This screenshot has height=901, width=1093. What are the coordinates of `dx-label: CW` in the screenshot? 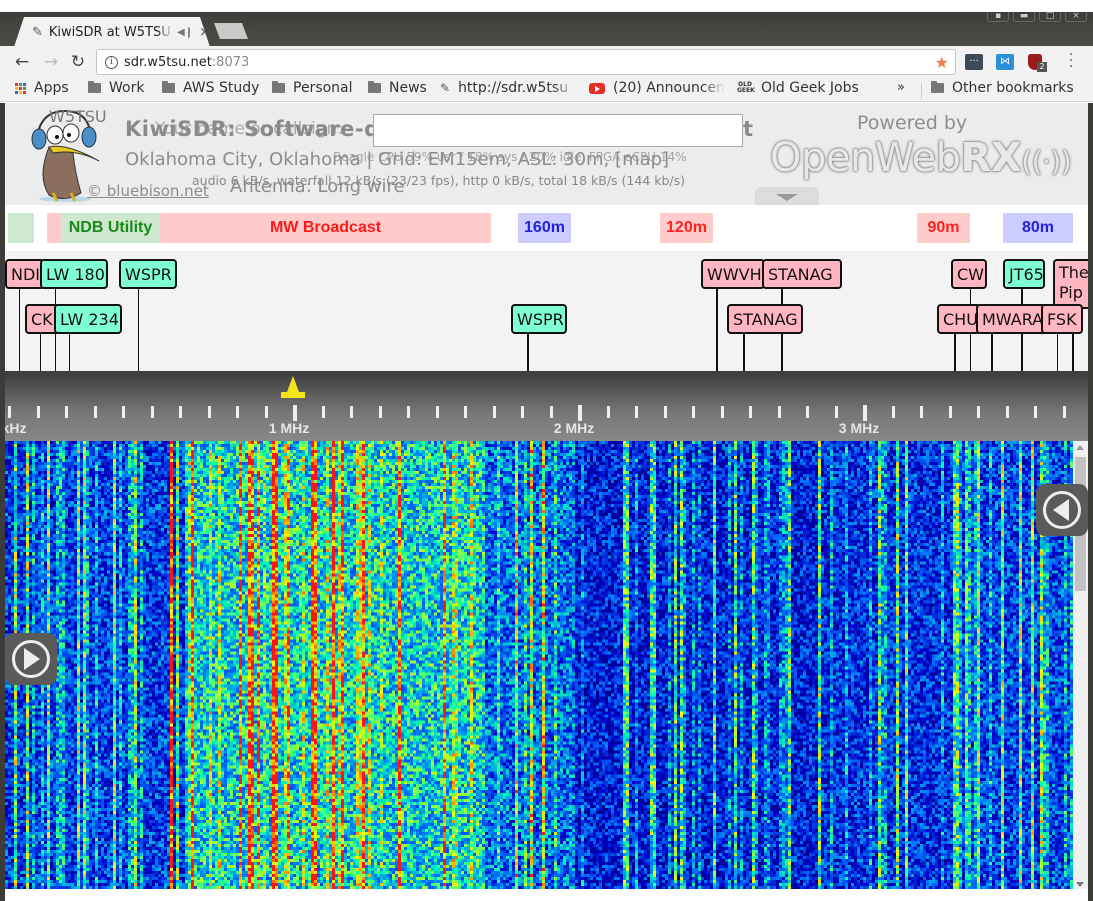 It's located at (969, 274).